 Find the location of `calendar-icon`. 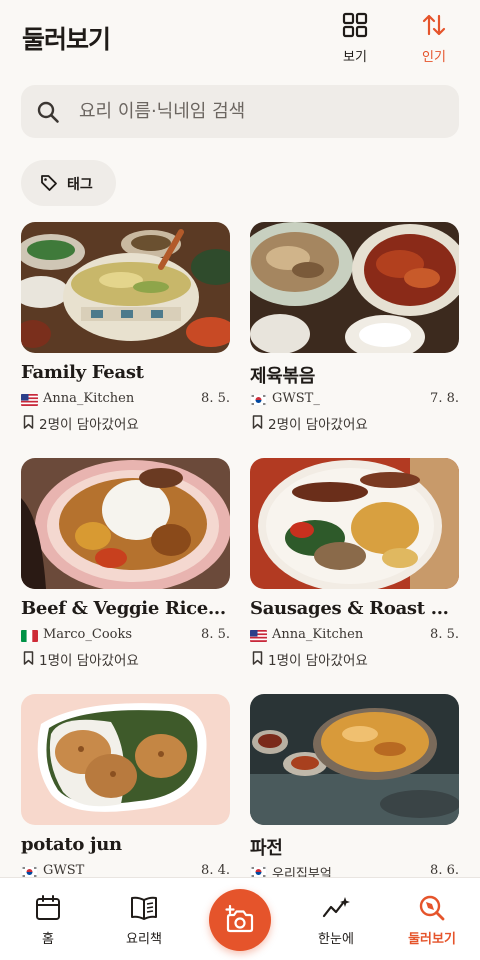

calendar-icon is located at coordinates (48, 907).